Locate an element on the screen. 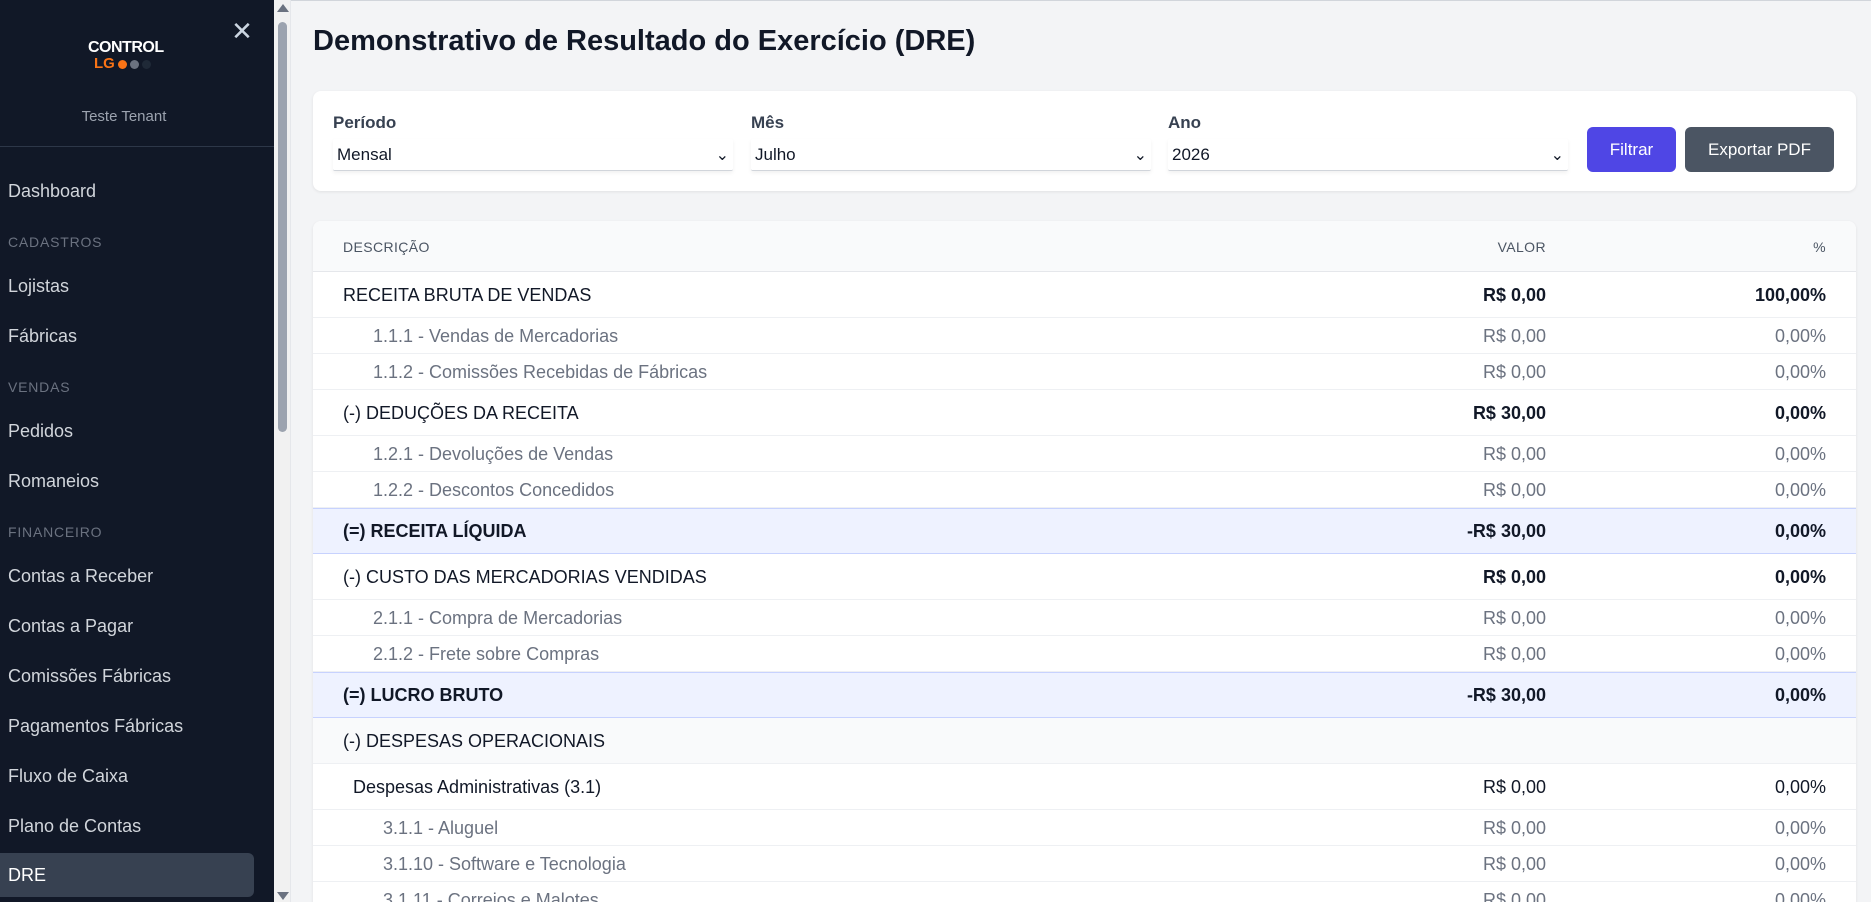 This screenshot has width=1871, height=902. logo-dot-gray is located at coordinates (134, 64).